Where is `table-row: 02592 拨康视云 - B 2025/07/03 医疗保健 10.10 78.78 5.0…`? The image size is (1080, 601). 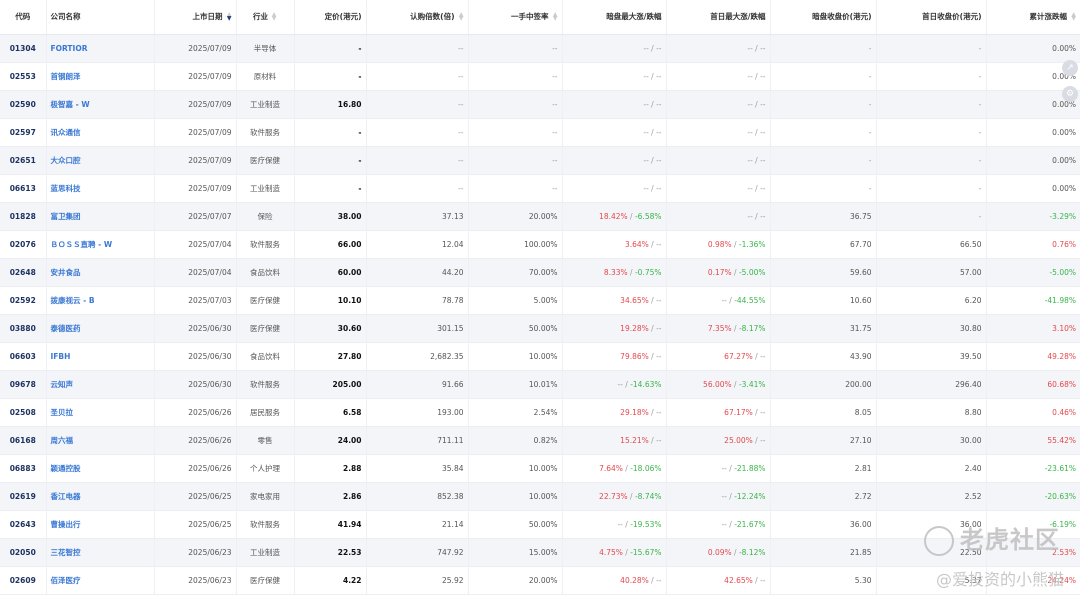 table-row: 02592 拨康视云 - B 2025/07/03 医疗保健 10.10 78.78 5.0… is located at coordinates (540, 300).